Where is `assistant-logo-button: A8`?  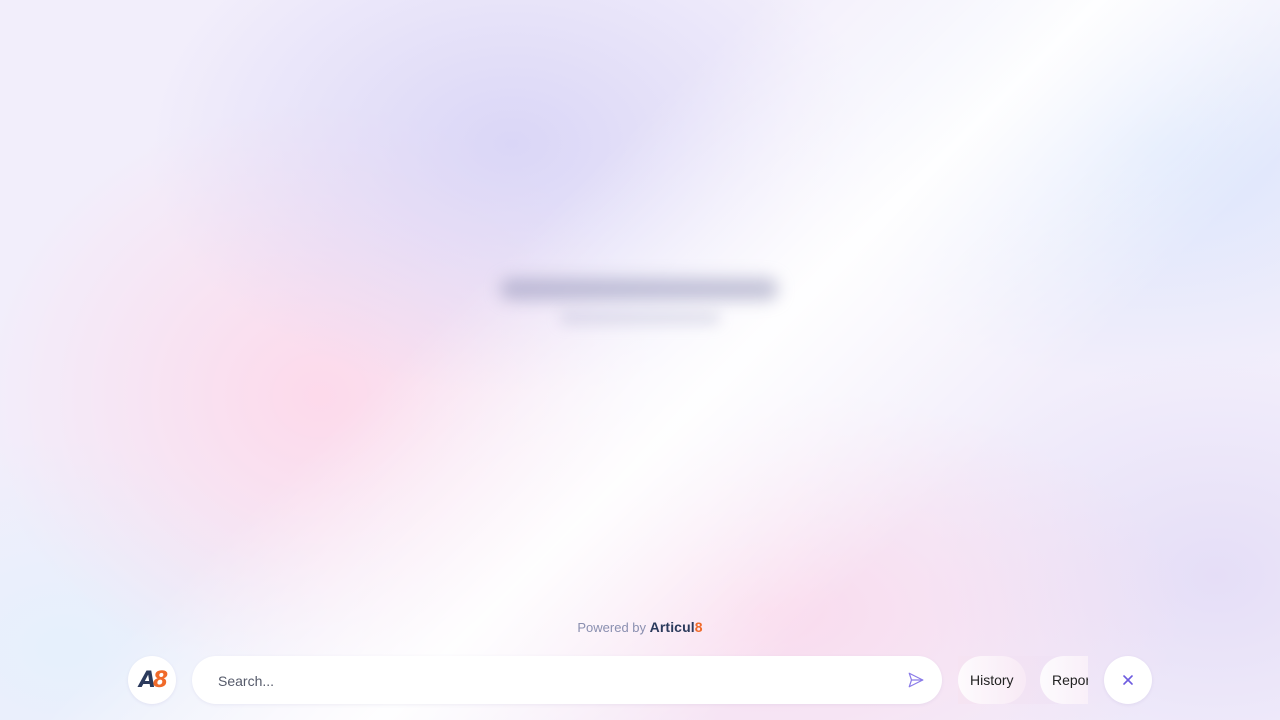 assistant-logo-button: A8 is located at coordinates (152, 680).